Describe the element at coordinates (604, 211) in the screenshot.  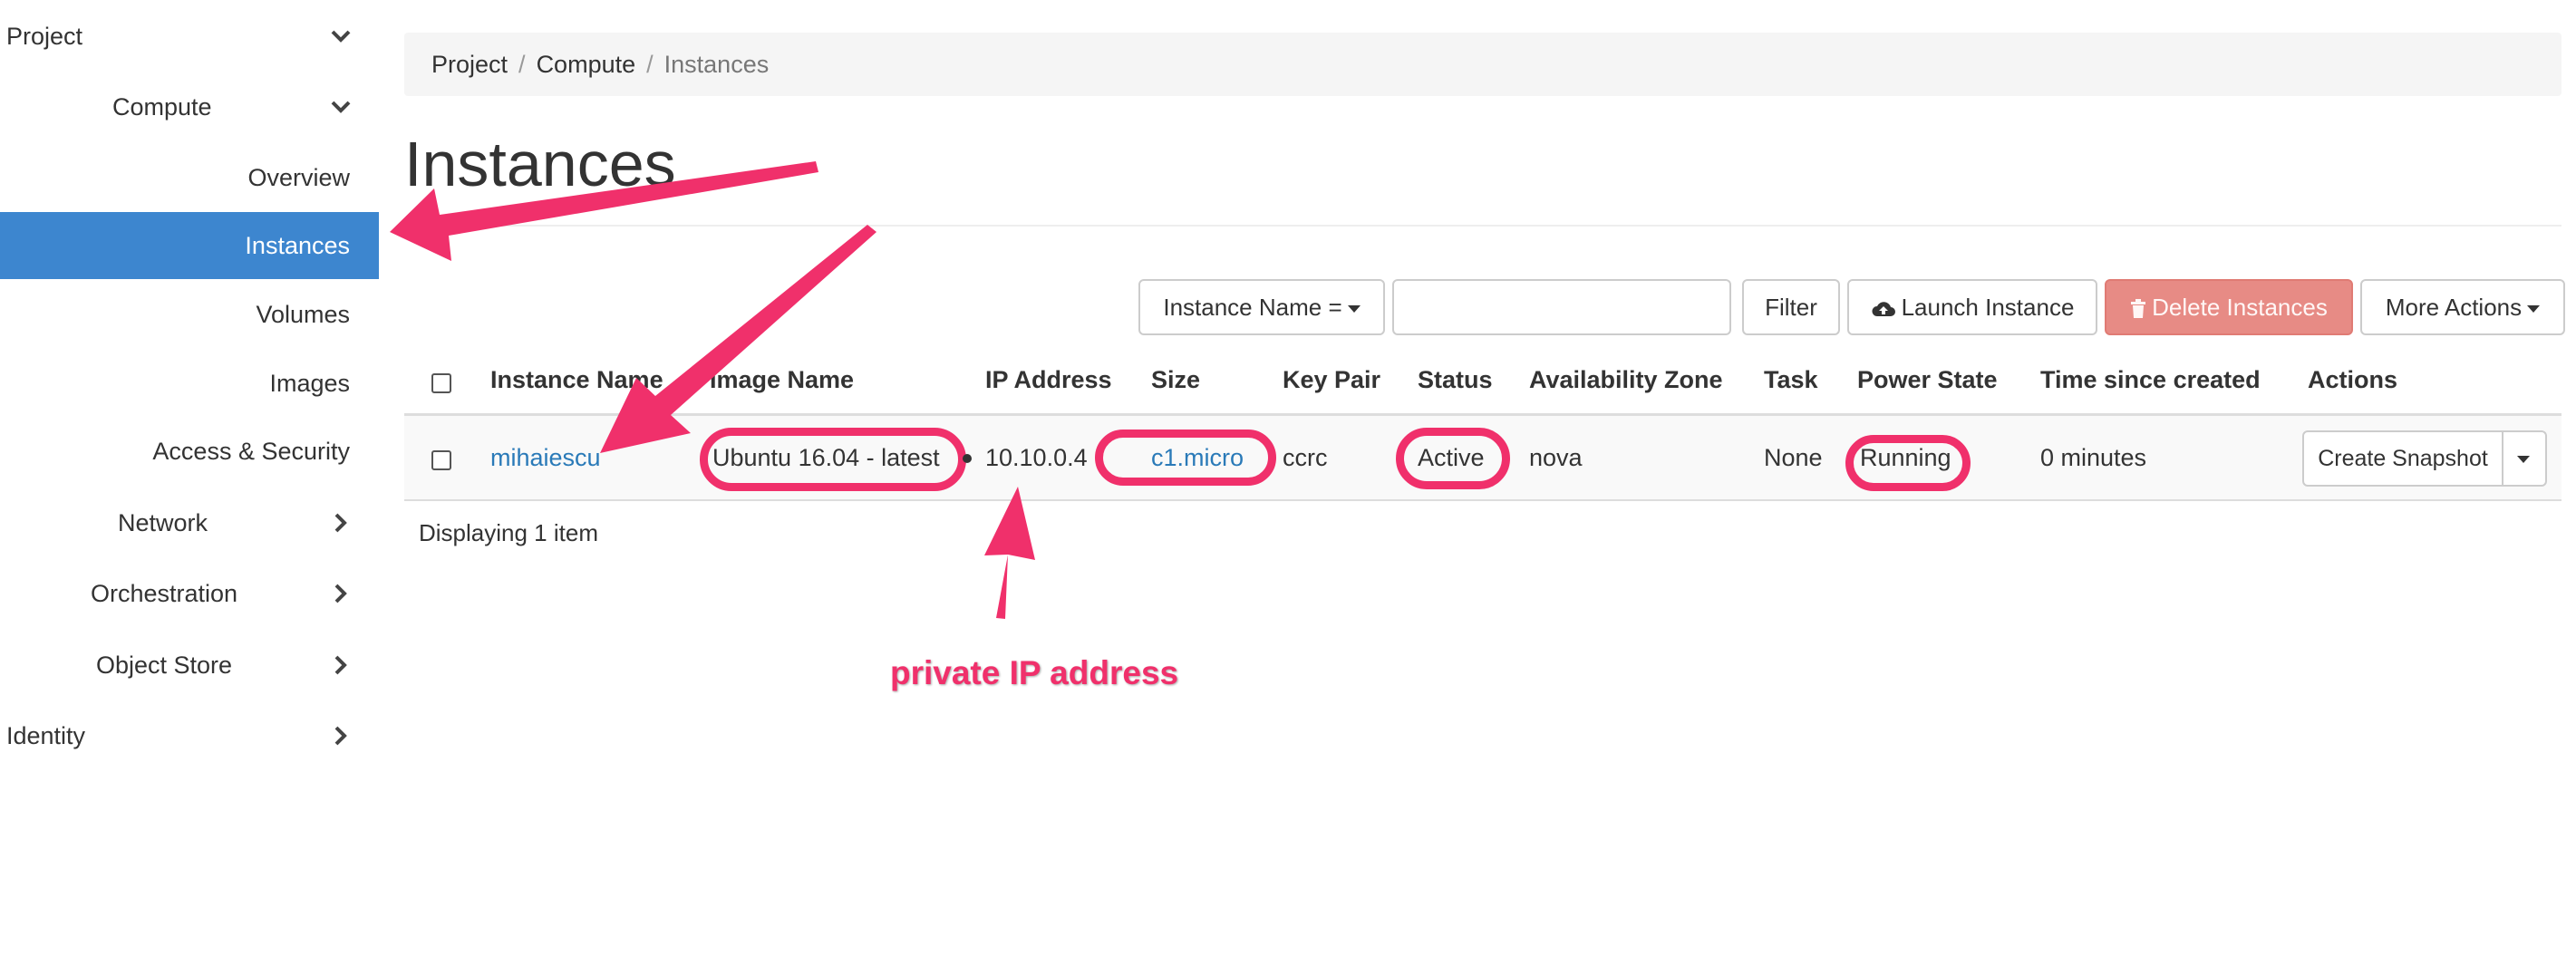
I see `arrow-to-instances-nav` at that location.